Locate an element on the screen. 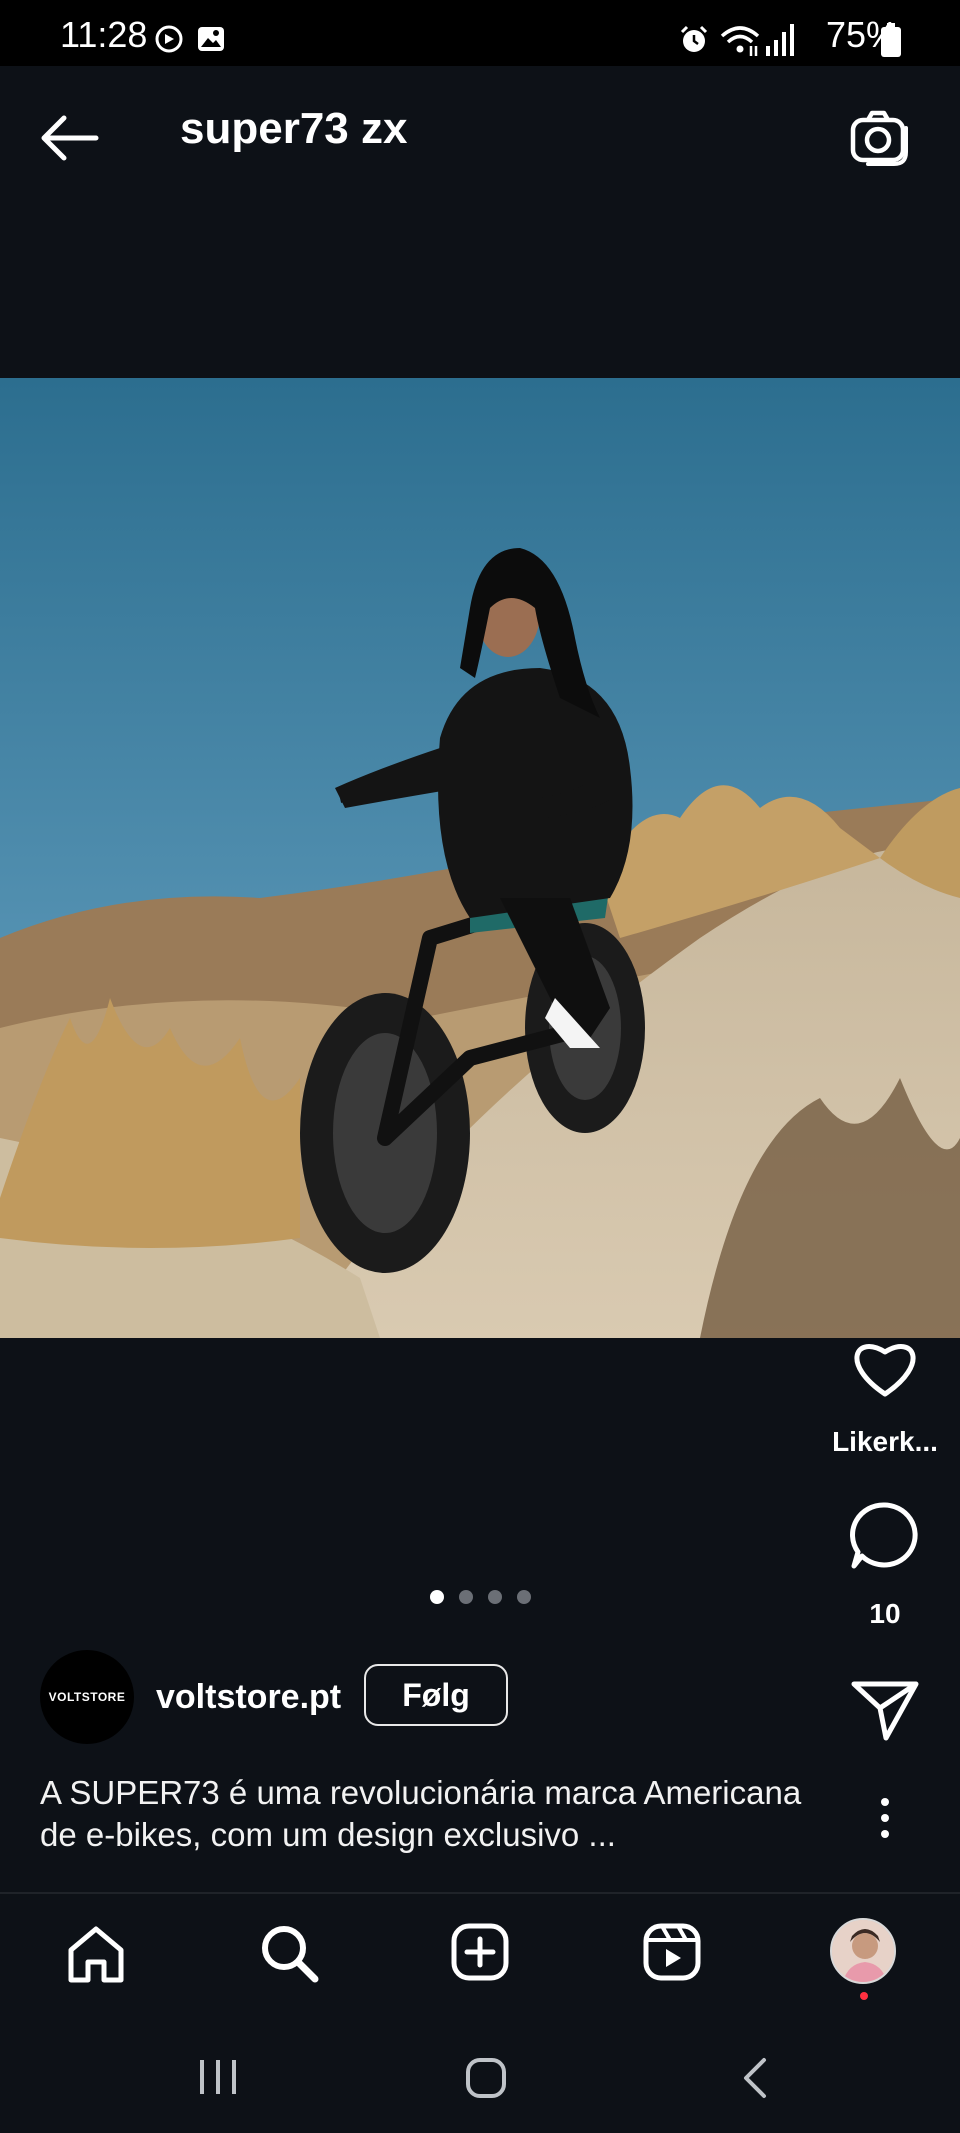 Image resolution: width=960 pixels, height=2133 pixels. back-arrow-icon is located at coordinates (69, 138).